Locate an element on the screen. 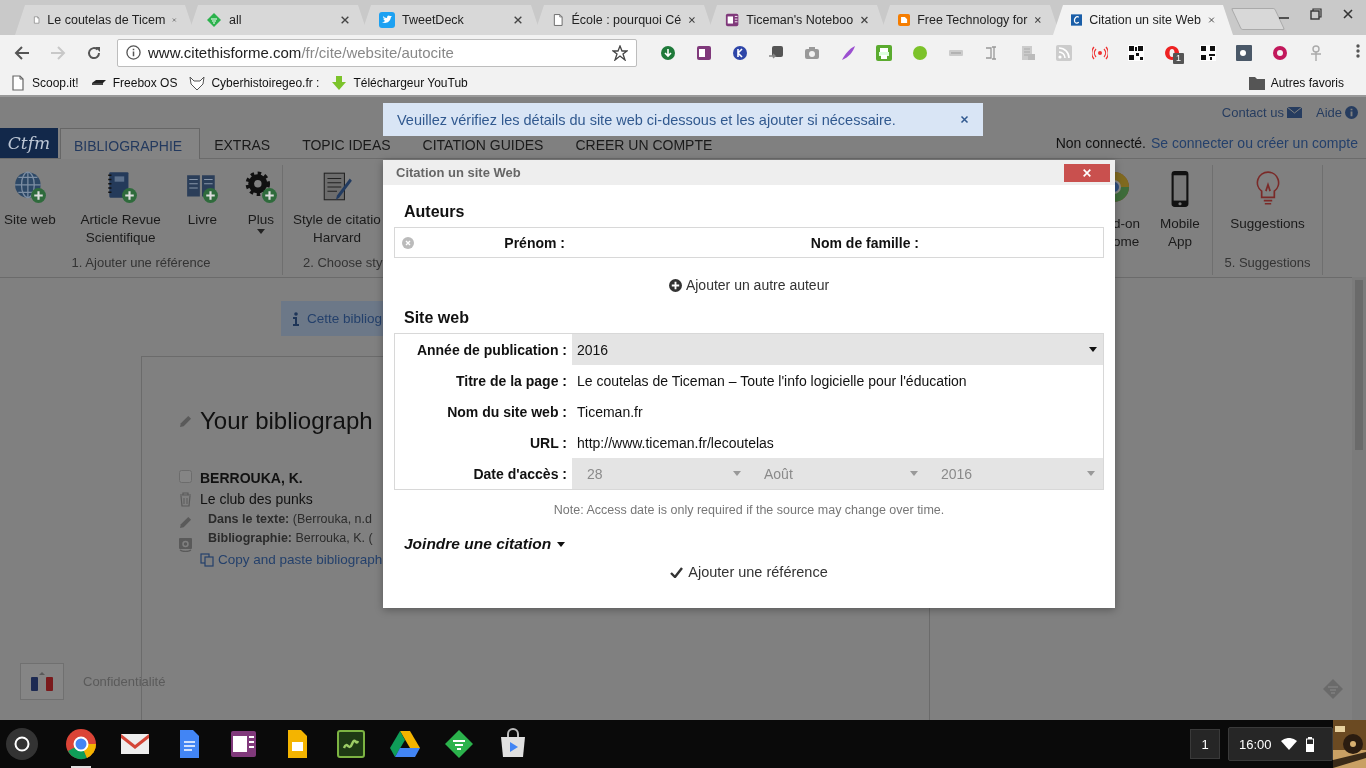  text-field: Ticeman.fr is located at coordinates (837, 411).